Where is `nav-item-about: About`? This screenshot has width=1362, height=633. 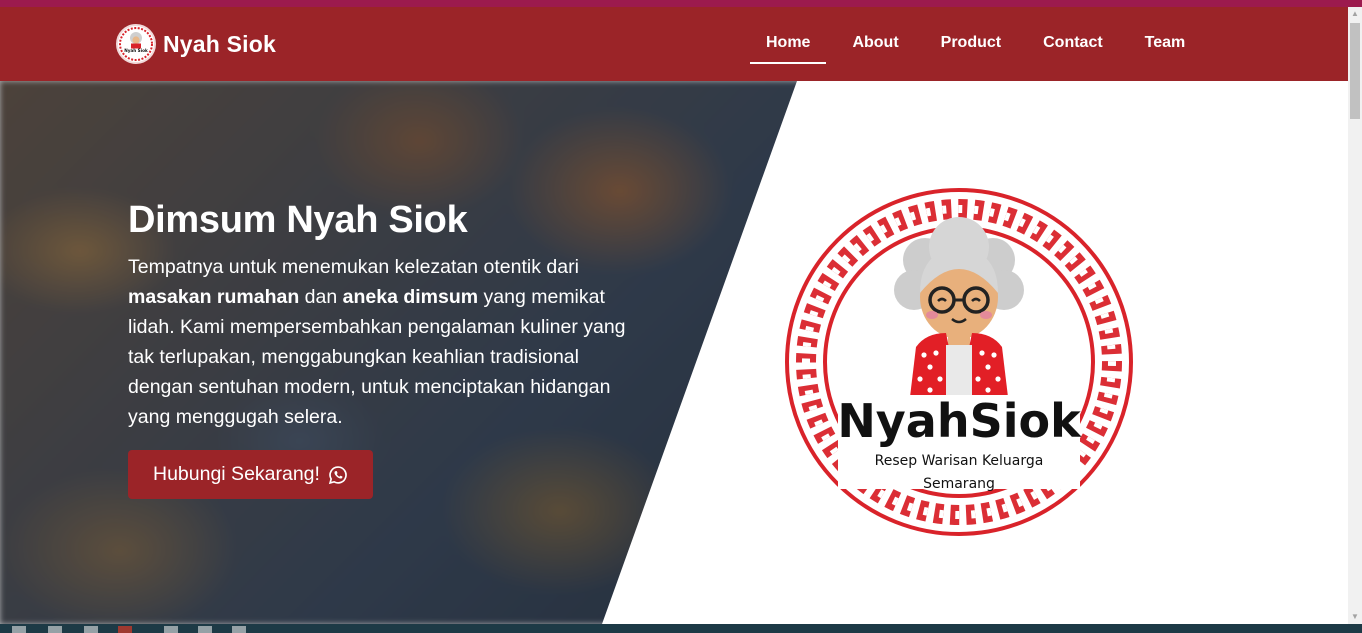
nav-item-about: About is located at coordinates (875, 47).